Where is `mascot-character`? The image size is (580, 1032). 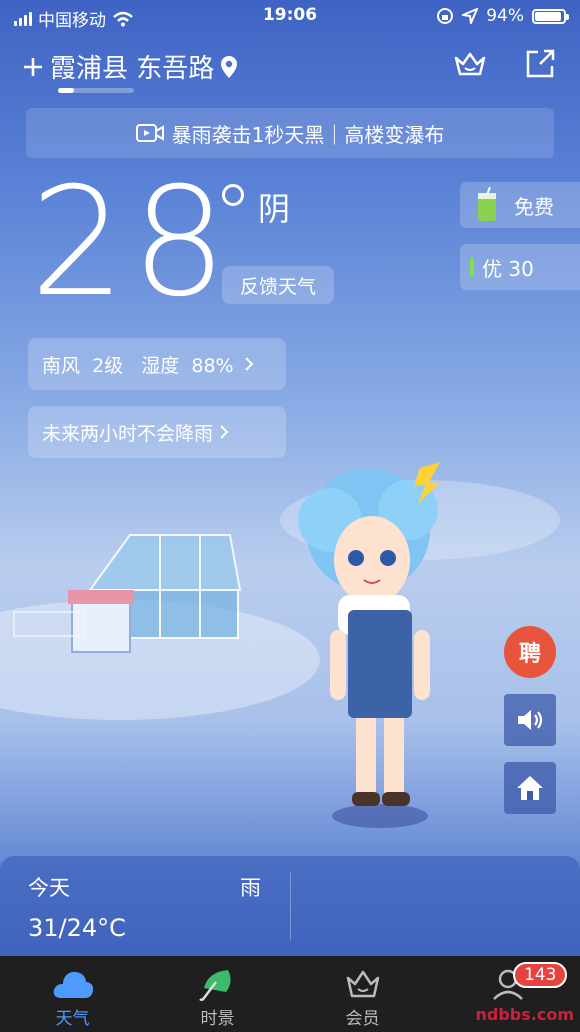 mascot-character is located at coordinates (369, 645).